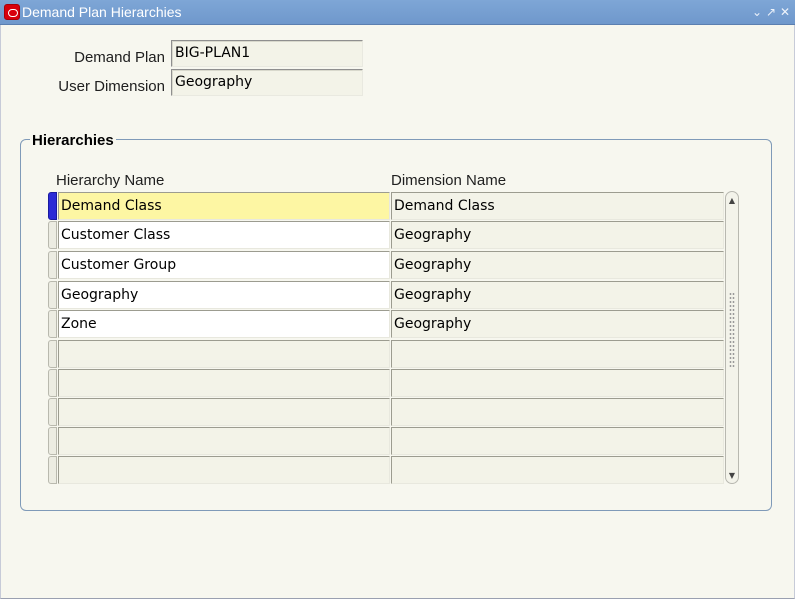 The height and width of the screenshot is (599, 795). I want to click on table-row: Demand Class Demand Class, so click(386, 206).